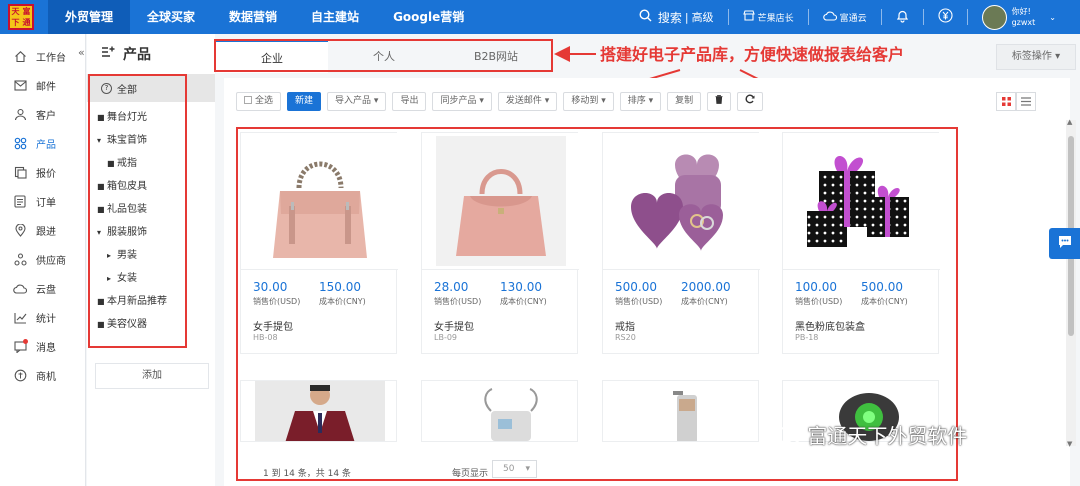 Image resolution: width=1080 pixels, height=486 pixels. I want to click on search-button: 搜索, so click(670, 17).